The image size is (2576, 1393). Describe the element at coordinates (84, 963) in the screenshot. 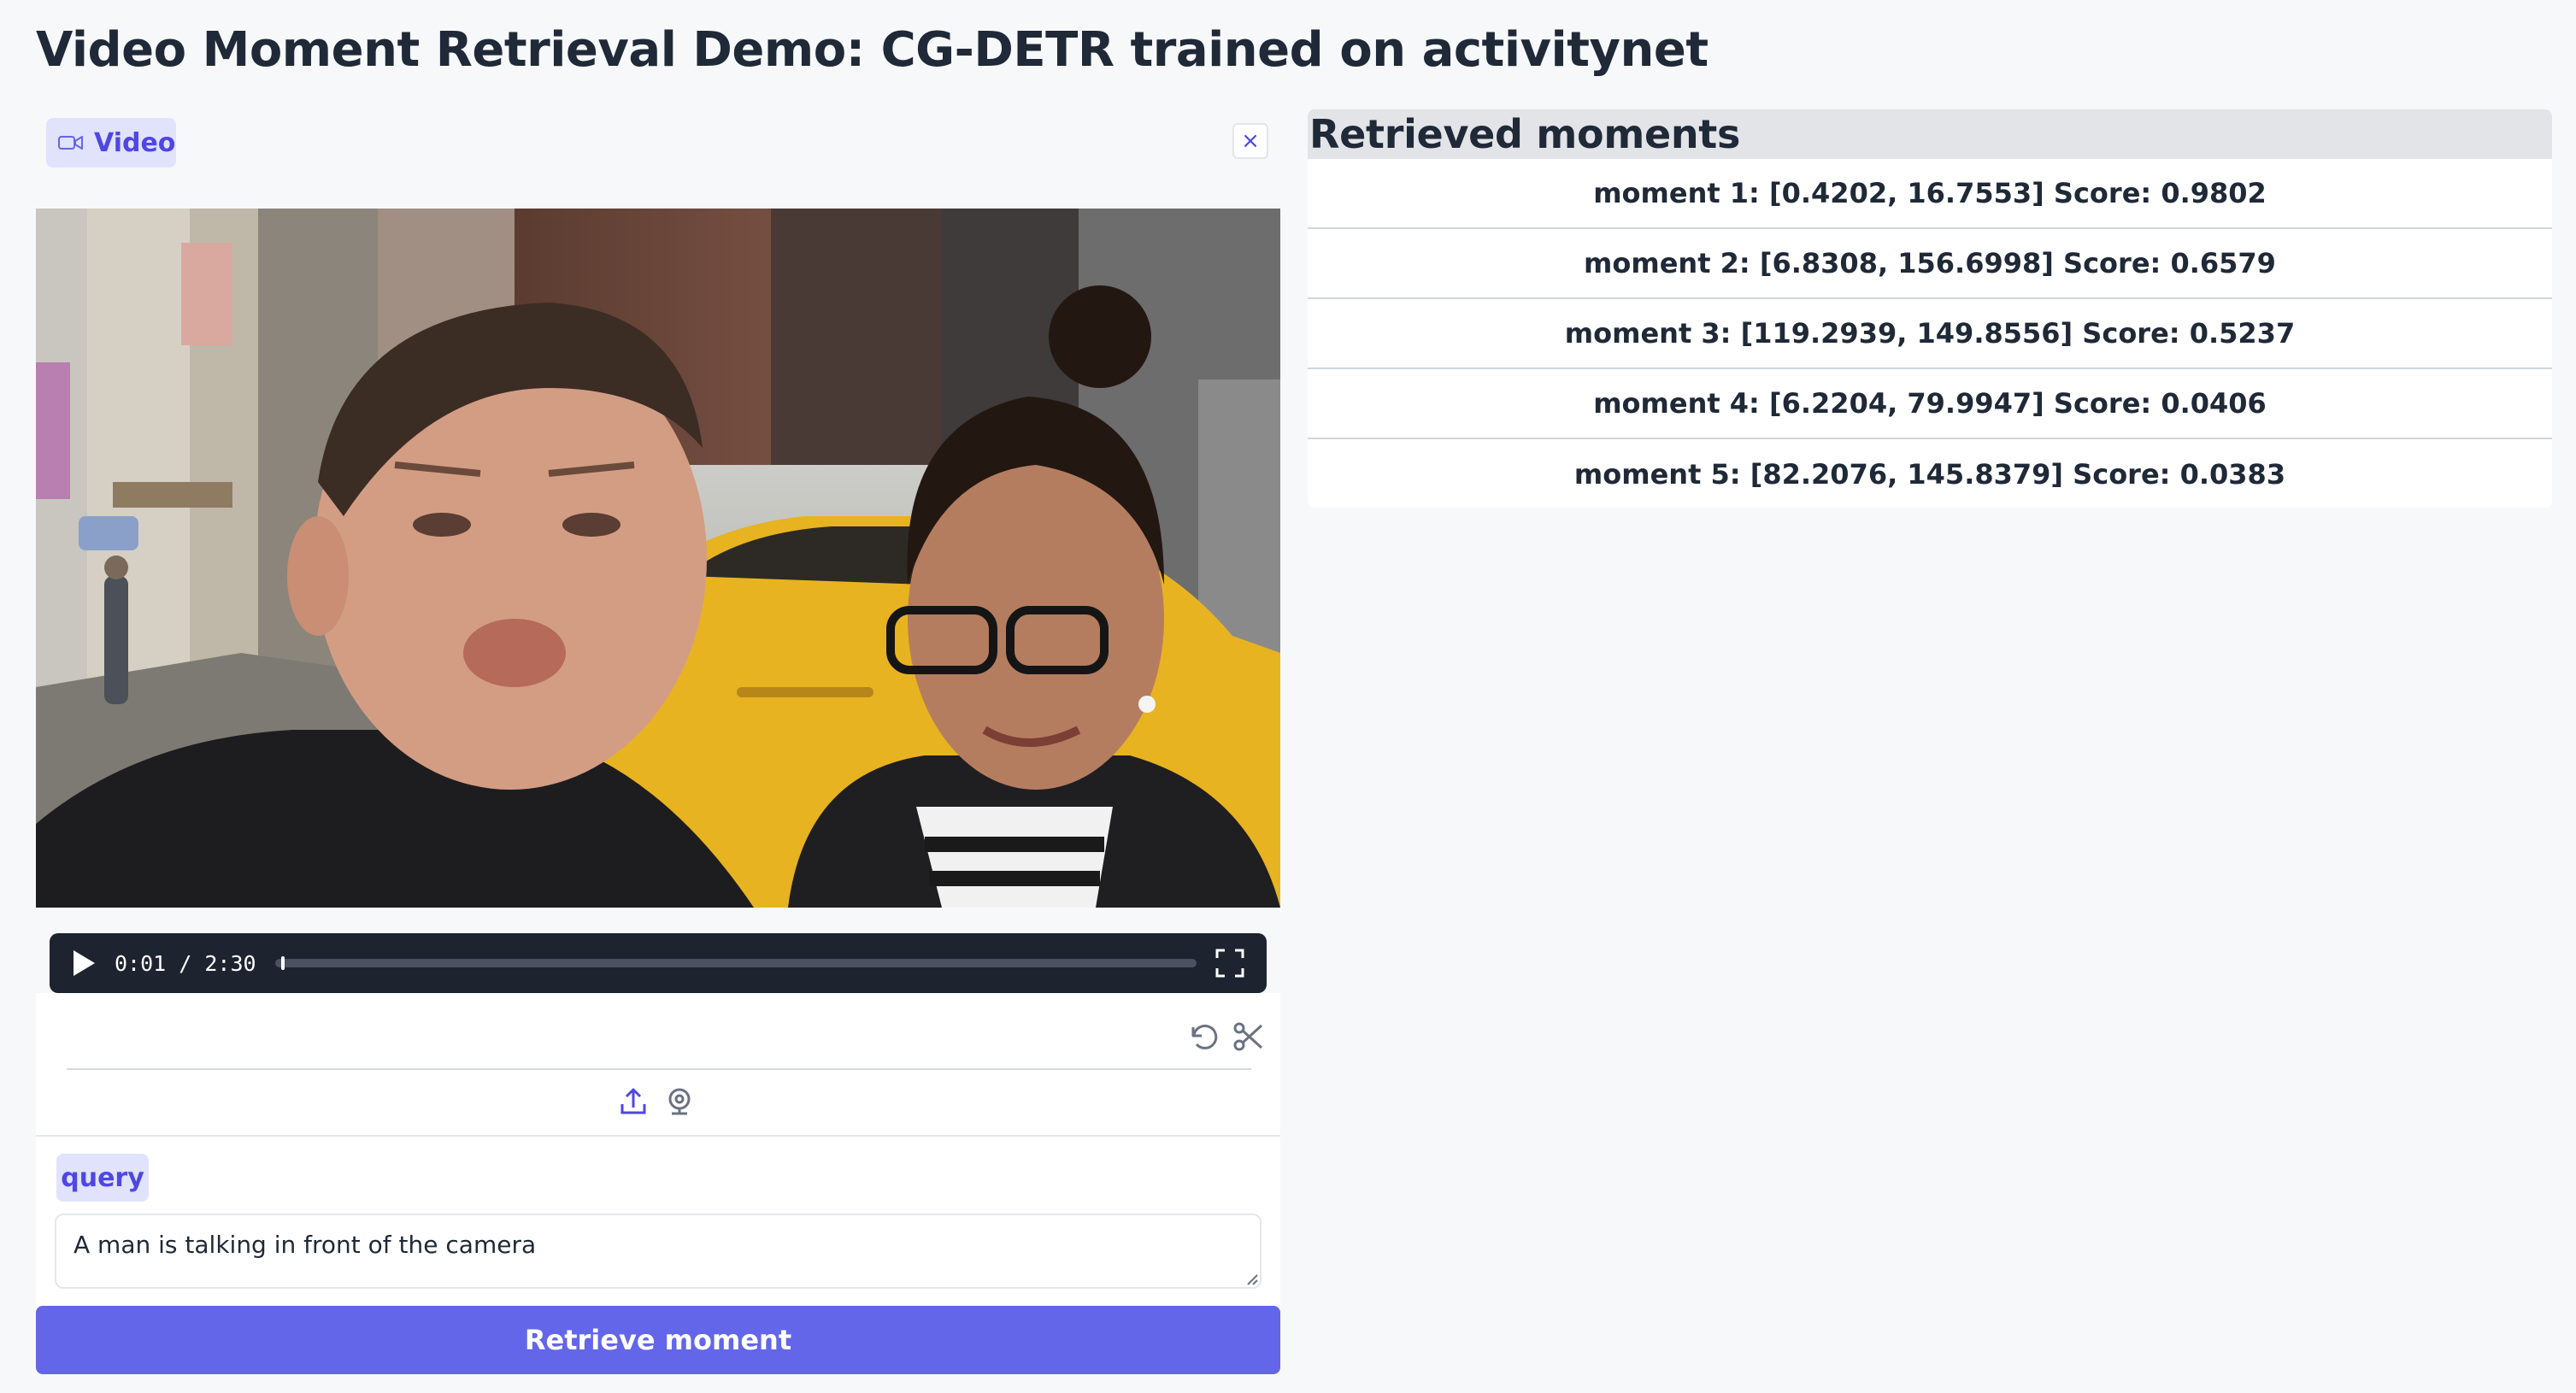

I see `play-icon` at that location.